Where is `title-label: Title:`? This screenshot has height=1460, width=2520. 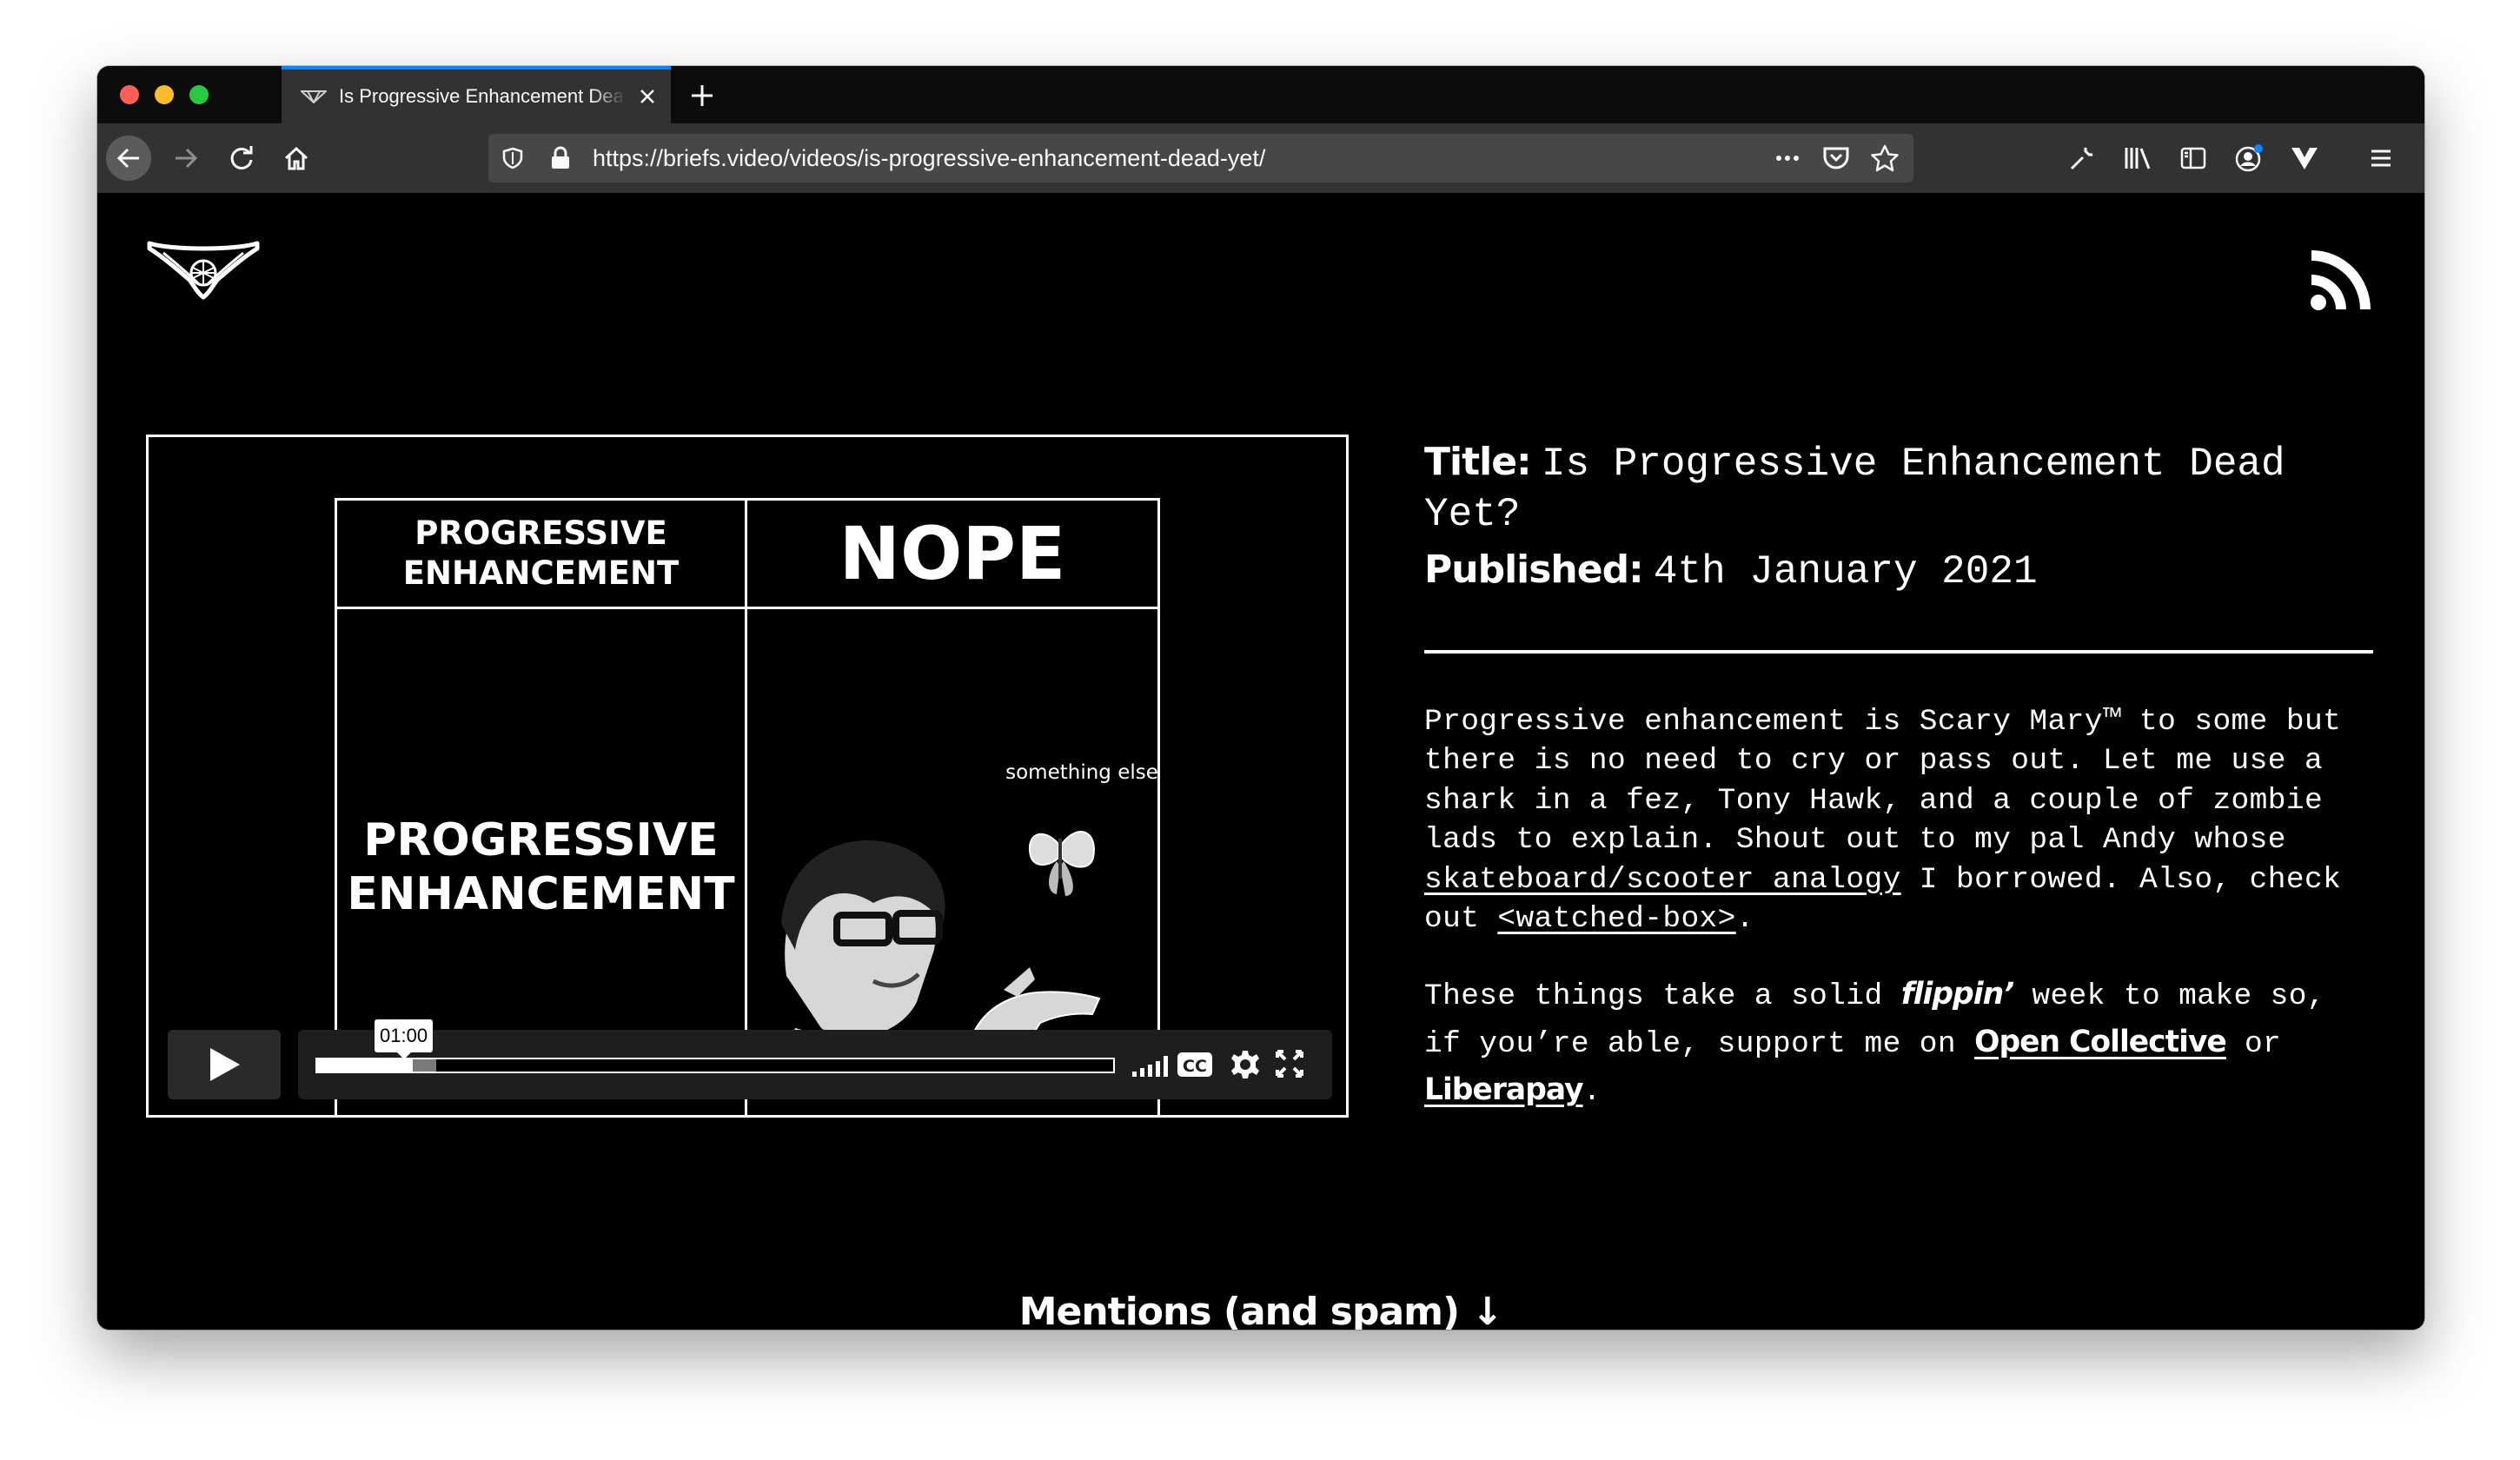
title-label: Title: is located at coordinates (1478, 462).